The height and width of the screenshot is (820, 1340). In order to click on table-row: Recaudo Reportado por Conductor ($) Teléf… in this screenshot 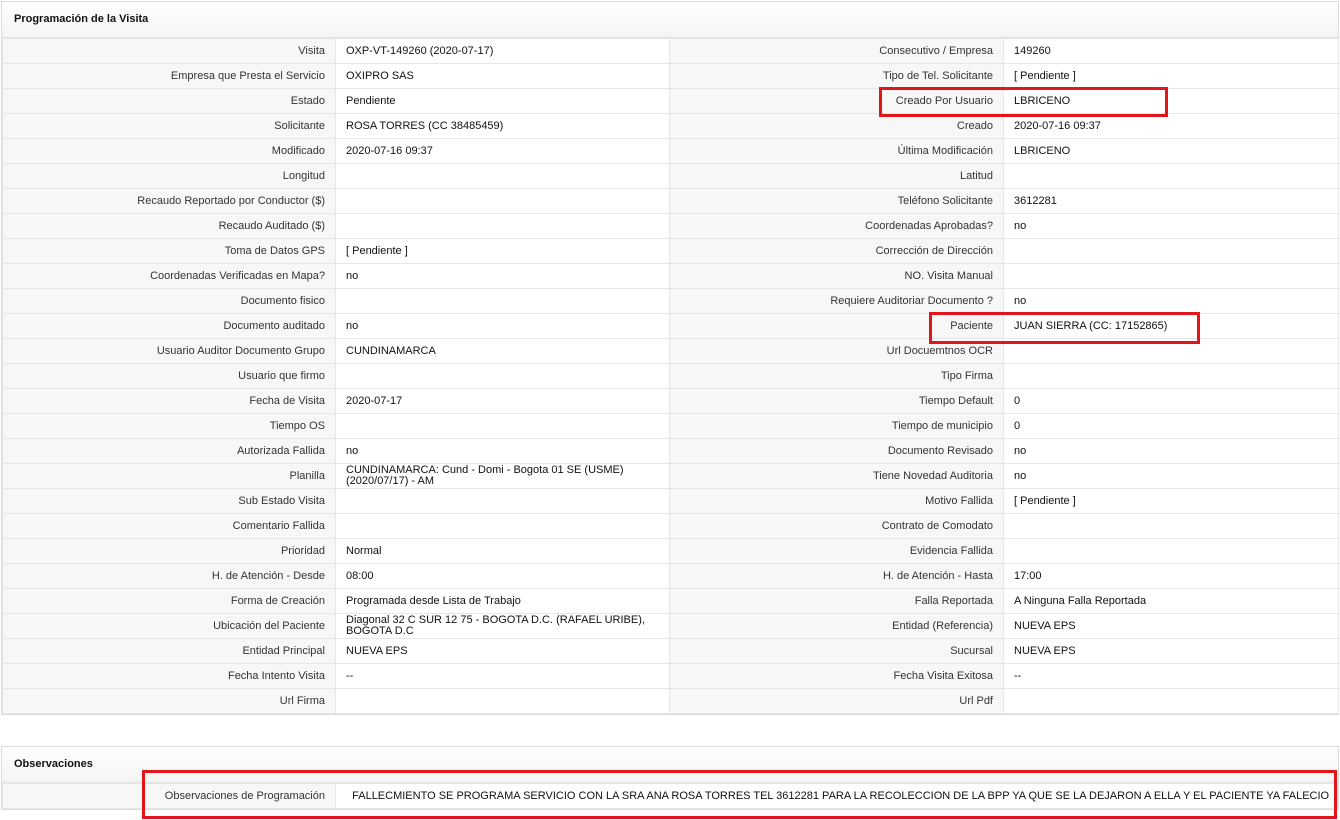, I will do `click(670, 201)`.